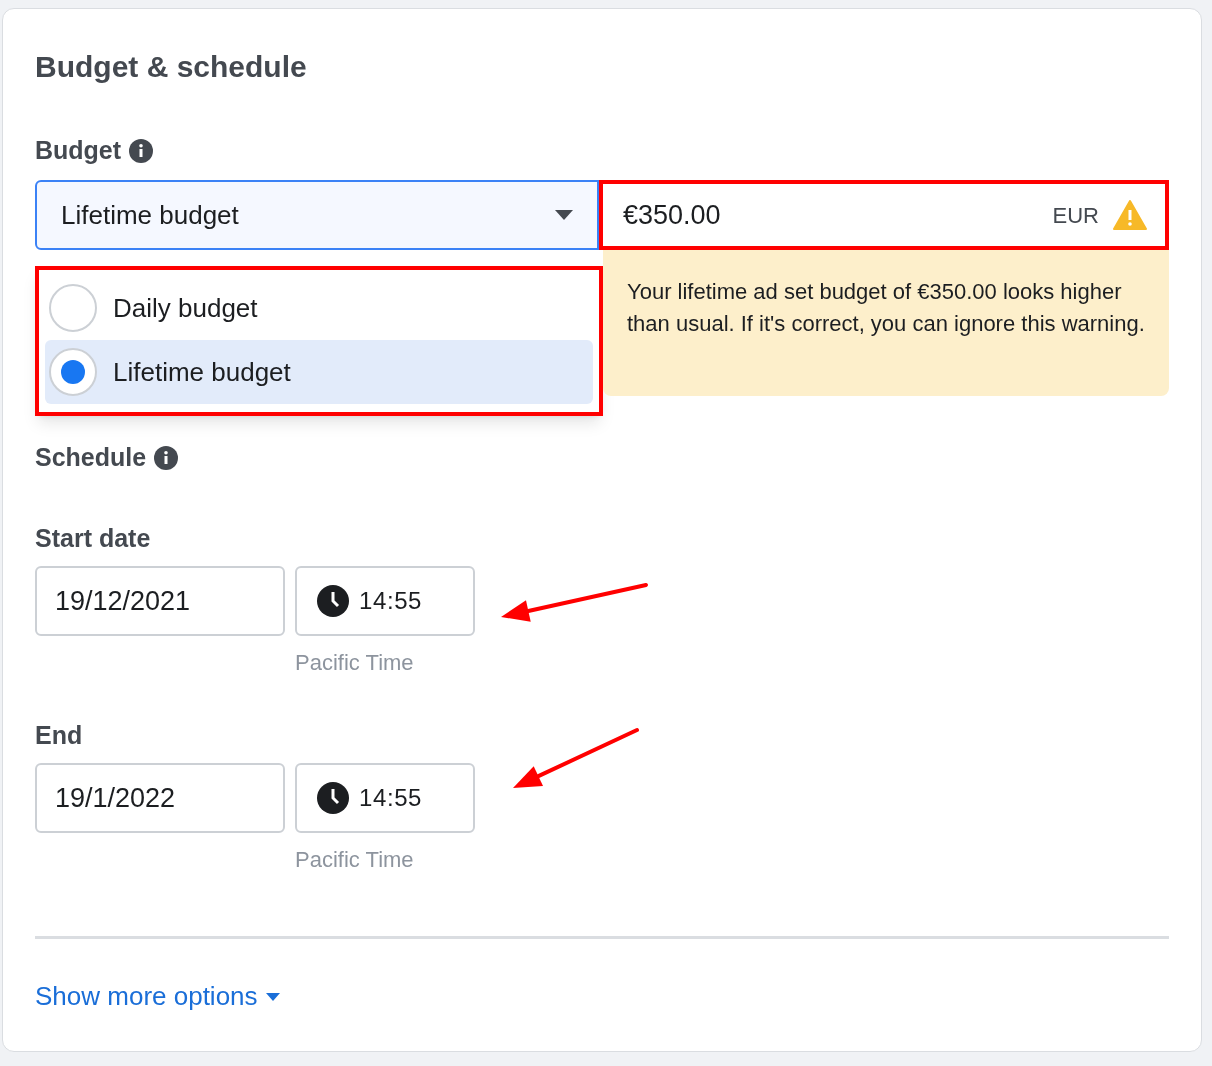 This screenshot has width=1212, height=1066. What do you see at coordinates (319, 372) in the screenshot?
I see `budget-option: Lifetime budget` at bounding box center [319, 372].